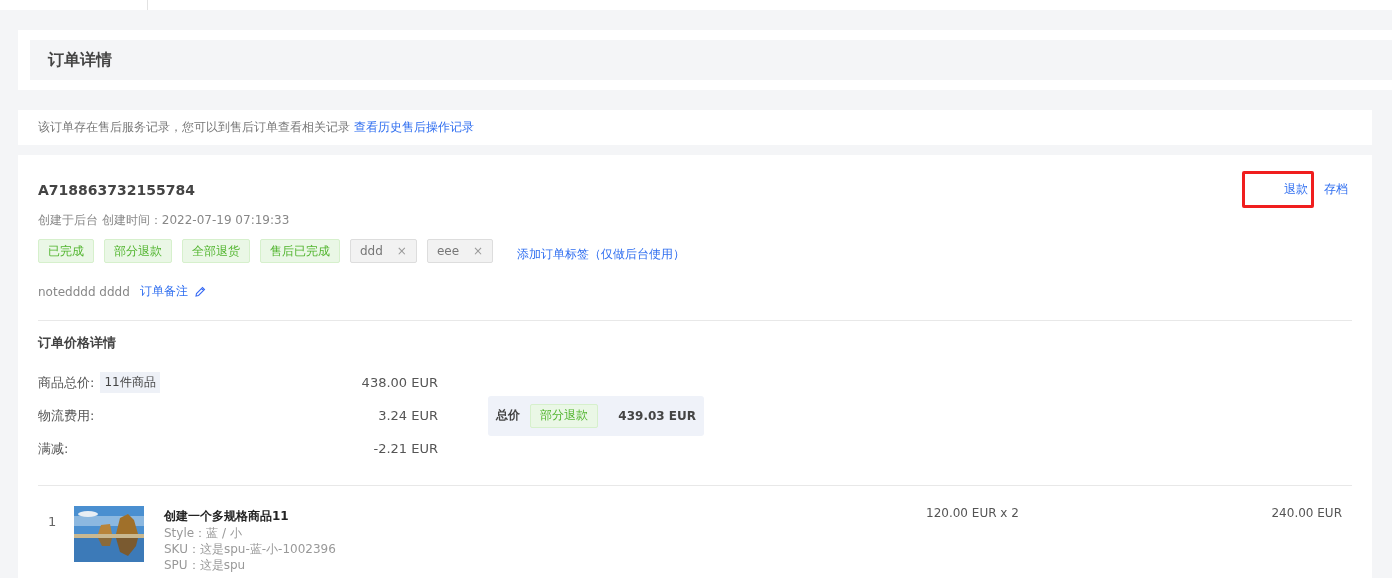 This screenshot has height=578, width=1392. Describe the element at coordinates (66, 382) in the screenshot. I see `price-label: 商品总价:` at that location.